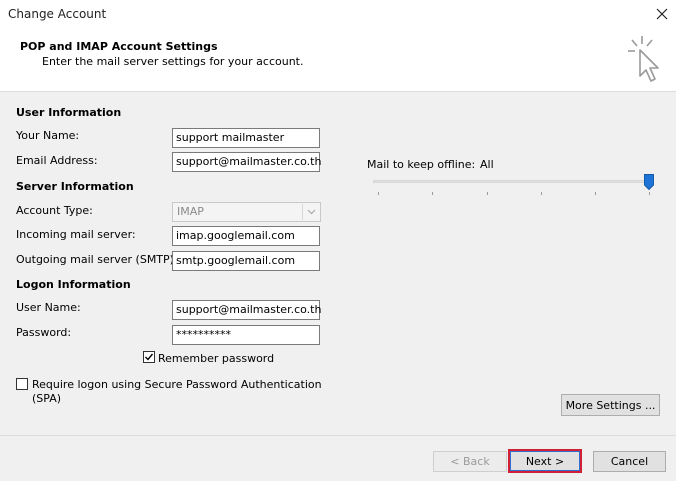 The height and width of the screenshot is (481, 676). Describe the element at coordinates (48, 307) in the screenshot. I see `username-label: User Name:` at that location.